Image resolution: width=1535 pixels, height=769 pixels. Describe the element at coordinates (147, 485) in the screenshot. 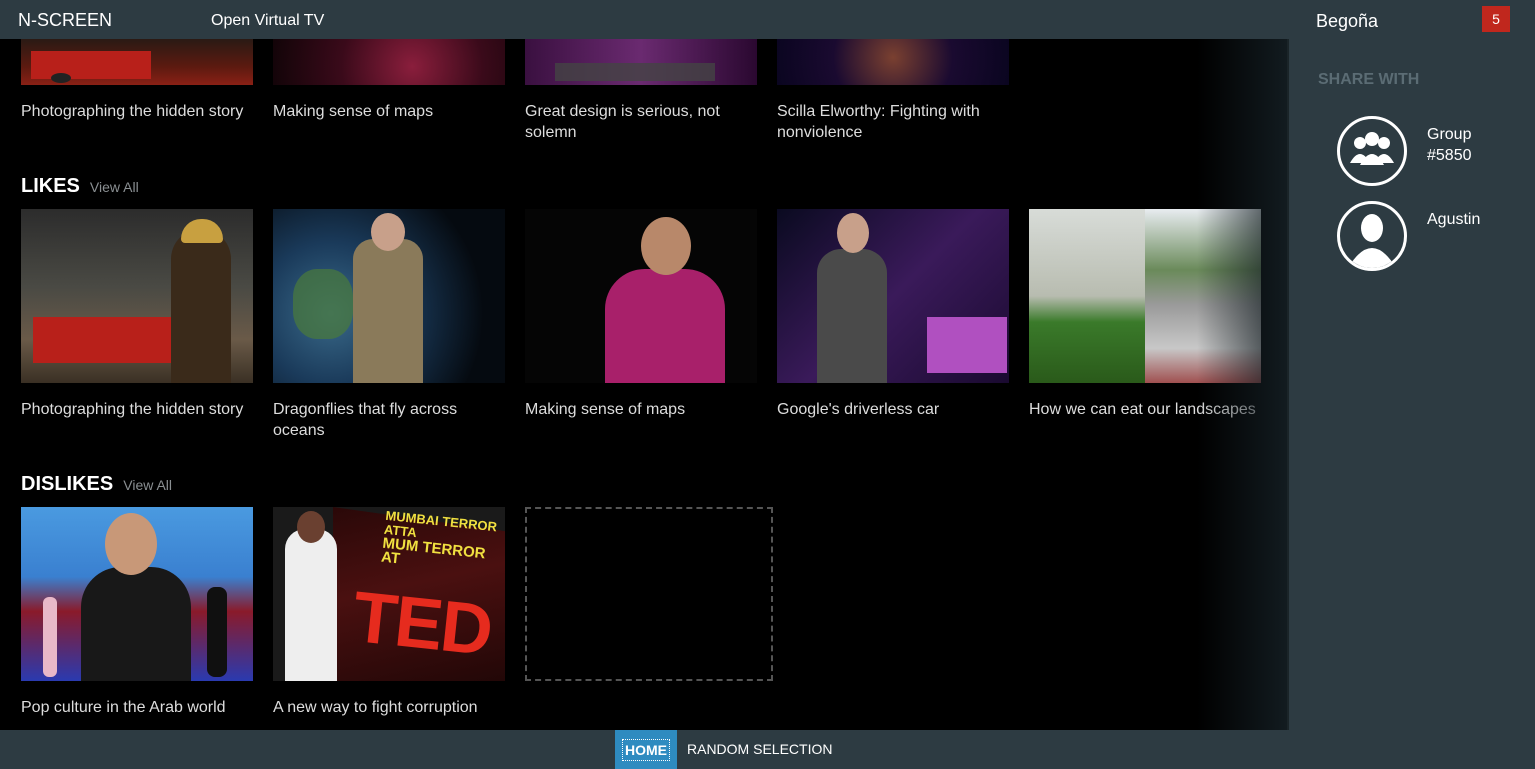

I see `dislikes-view-all-link: View All` at that location.